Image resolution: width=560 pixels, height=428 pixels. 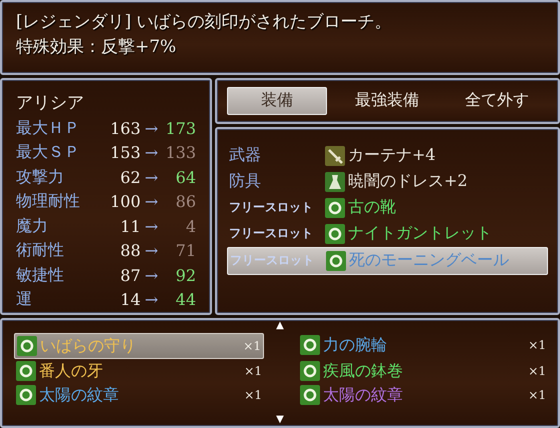 I want to click on item-row: 番人の牙 ×1, so click(x=139, y=371).